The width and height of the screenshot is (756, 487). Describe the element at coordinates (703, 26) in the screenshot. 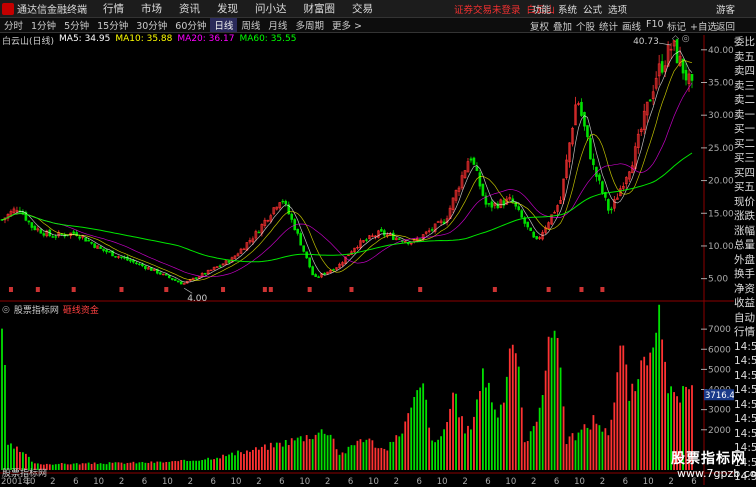

I see `tool-add-favorite: +自选` at that location.